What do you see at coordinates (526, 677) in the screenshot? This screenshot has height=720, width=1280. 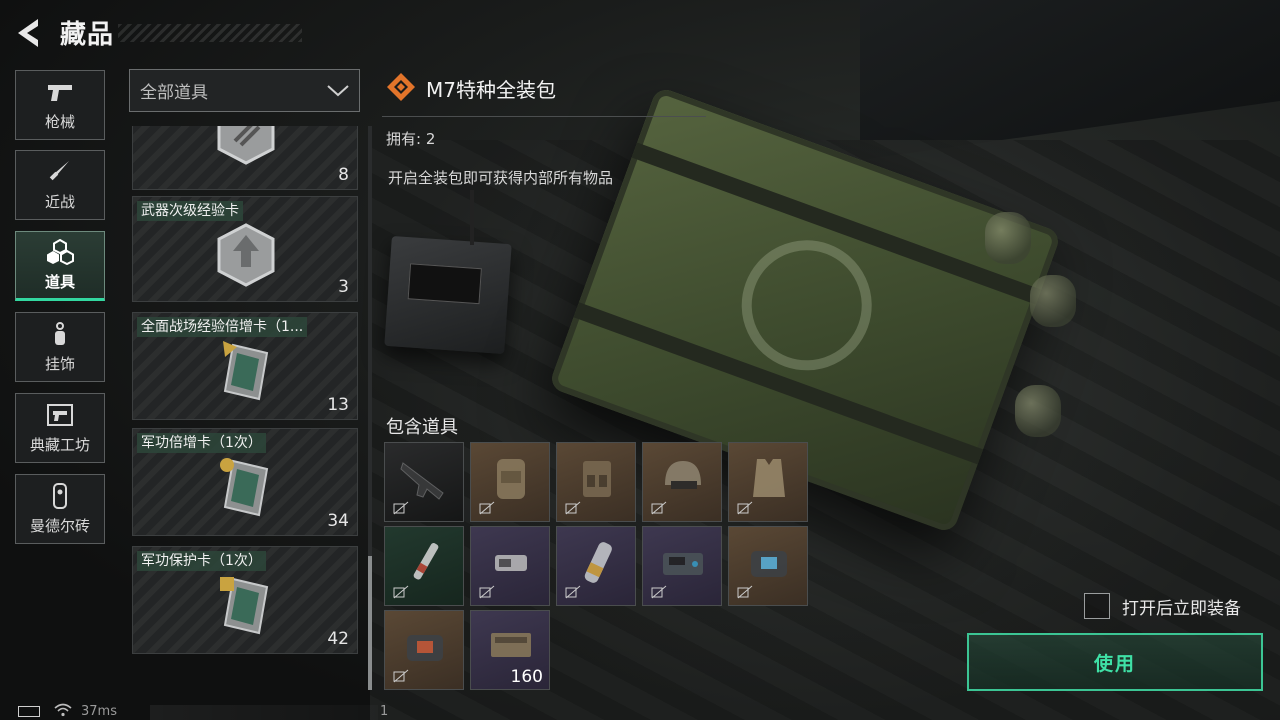 I see `content-quantity: 160` at bounding box center [526, 677].